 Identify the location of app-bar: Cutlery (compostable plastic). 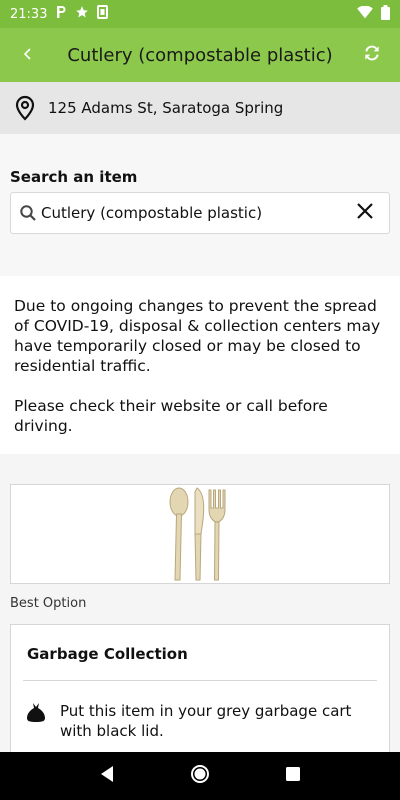
(200, 55).